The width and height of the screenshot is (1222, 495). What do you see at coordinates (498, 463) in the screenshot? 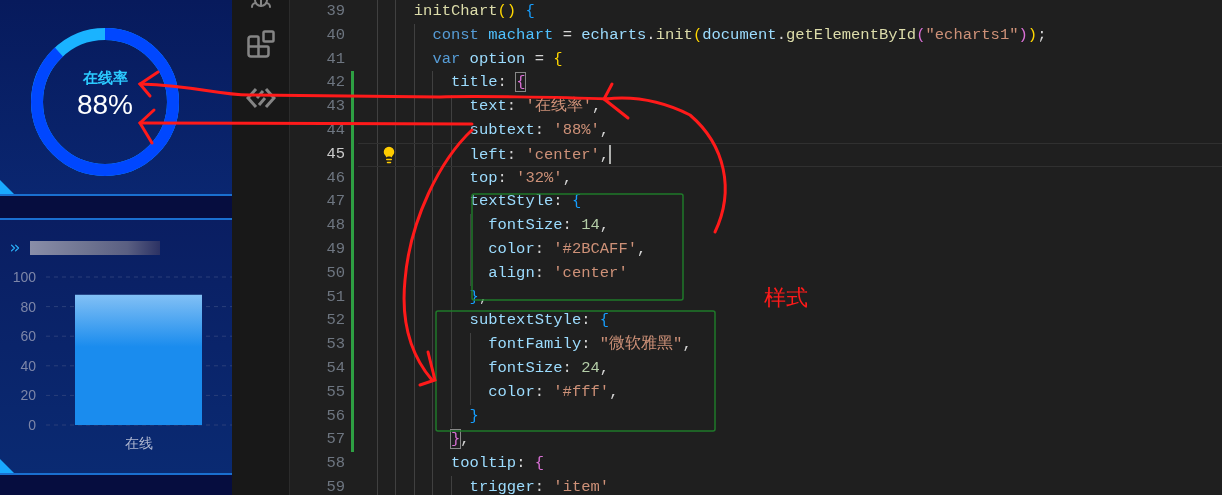
I see `code-line: tooltip: {` at bounding box center [498, 463].